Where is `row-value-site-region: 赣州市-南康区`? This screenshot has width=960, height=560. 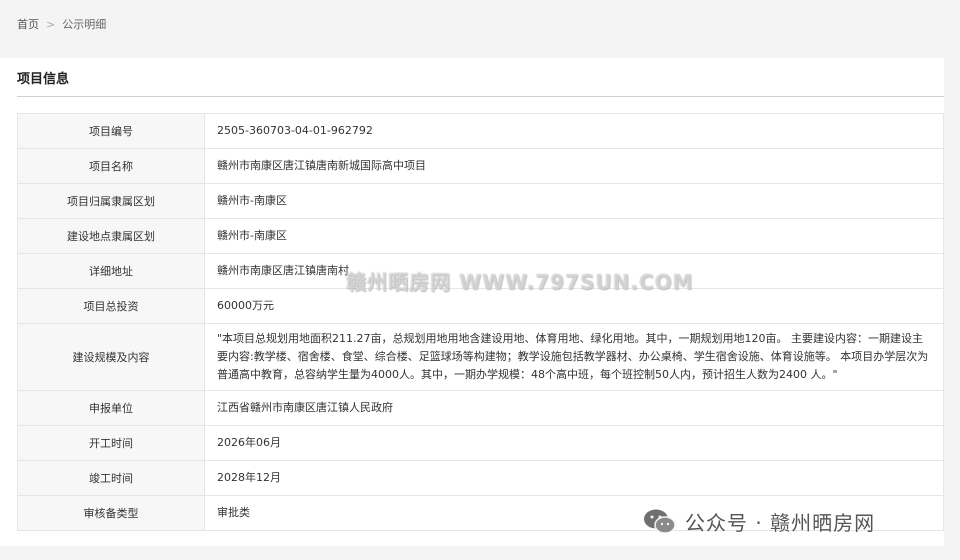 row-value-site-region: 赣州市-南康区 is located at coordinates (574, 236).